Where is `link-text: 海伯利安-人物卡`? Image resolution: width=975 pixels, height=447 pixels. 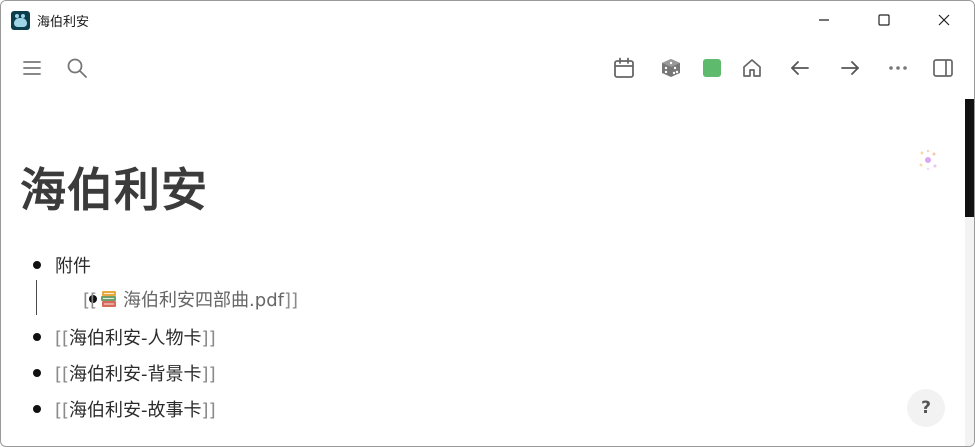
link-text: 海伯利安-人物卡 is located at coordinates (135, 338).